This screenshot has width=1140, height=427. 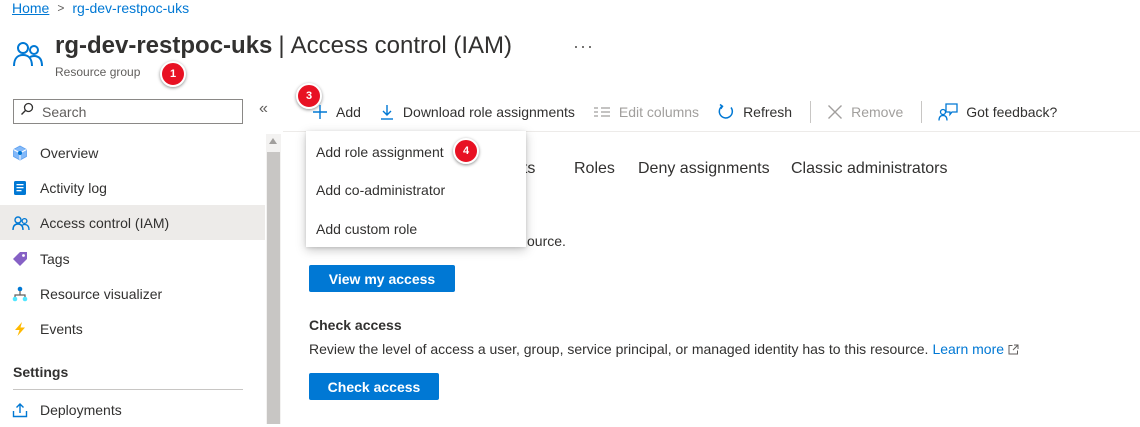 What do you see at coordinates (28, 54) in the screenshot?
I see `resource-group-icon` at bounding box center [28, 54].